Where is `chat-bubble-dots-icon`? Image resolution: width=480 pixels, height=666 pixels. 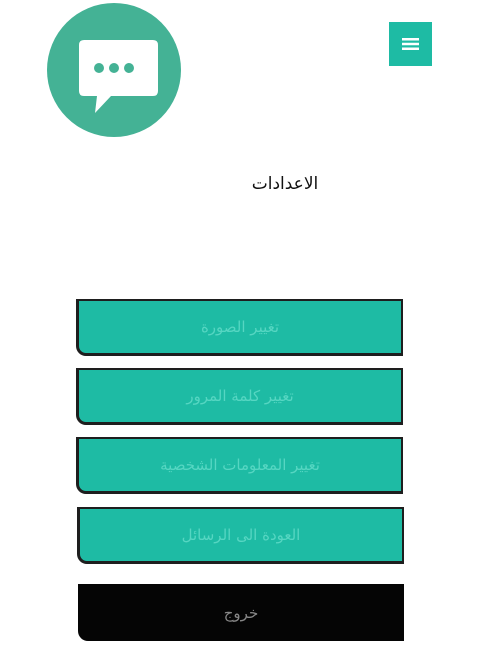
chat-bubble-dots-icon is located at coordinates (118, 76).